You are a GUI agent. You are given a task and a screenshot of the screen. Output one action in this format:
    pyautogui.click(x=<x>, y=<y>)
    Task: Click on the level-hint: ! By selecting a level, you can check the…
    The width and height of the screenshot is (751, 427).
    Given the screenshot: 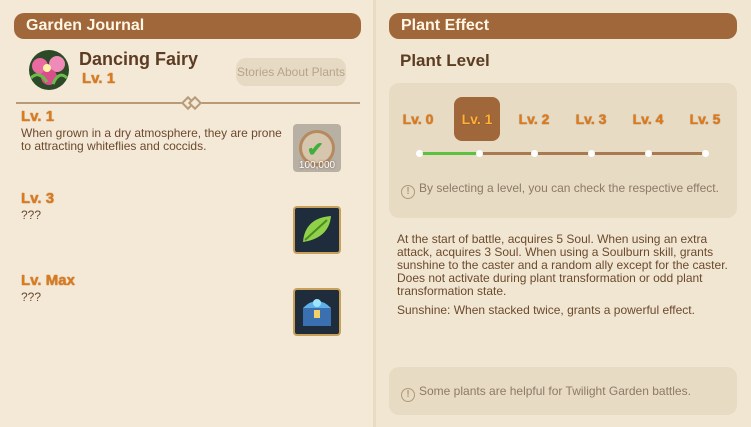 What is the action you would take?
    pyautogui.click(x=560, y=190)
    